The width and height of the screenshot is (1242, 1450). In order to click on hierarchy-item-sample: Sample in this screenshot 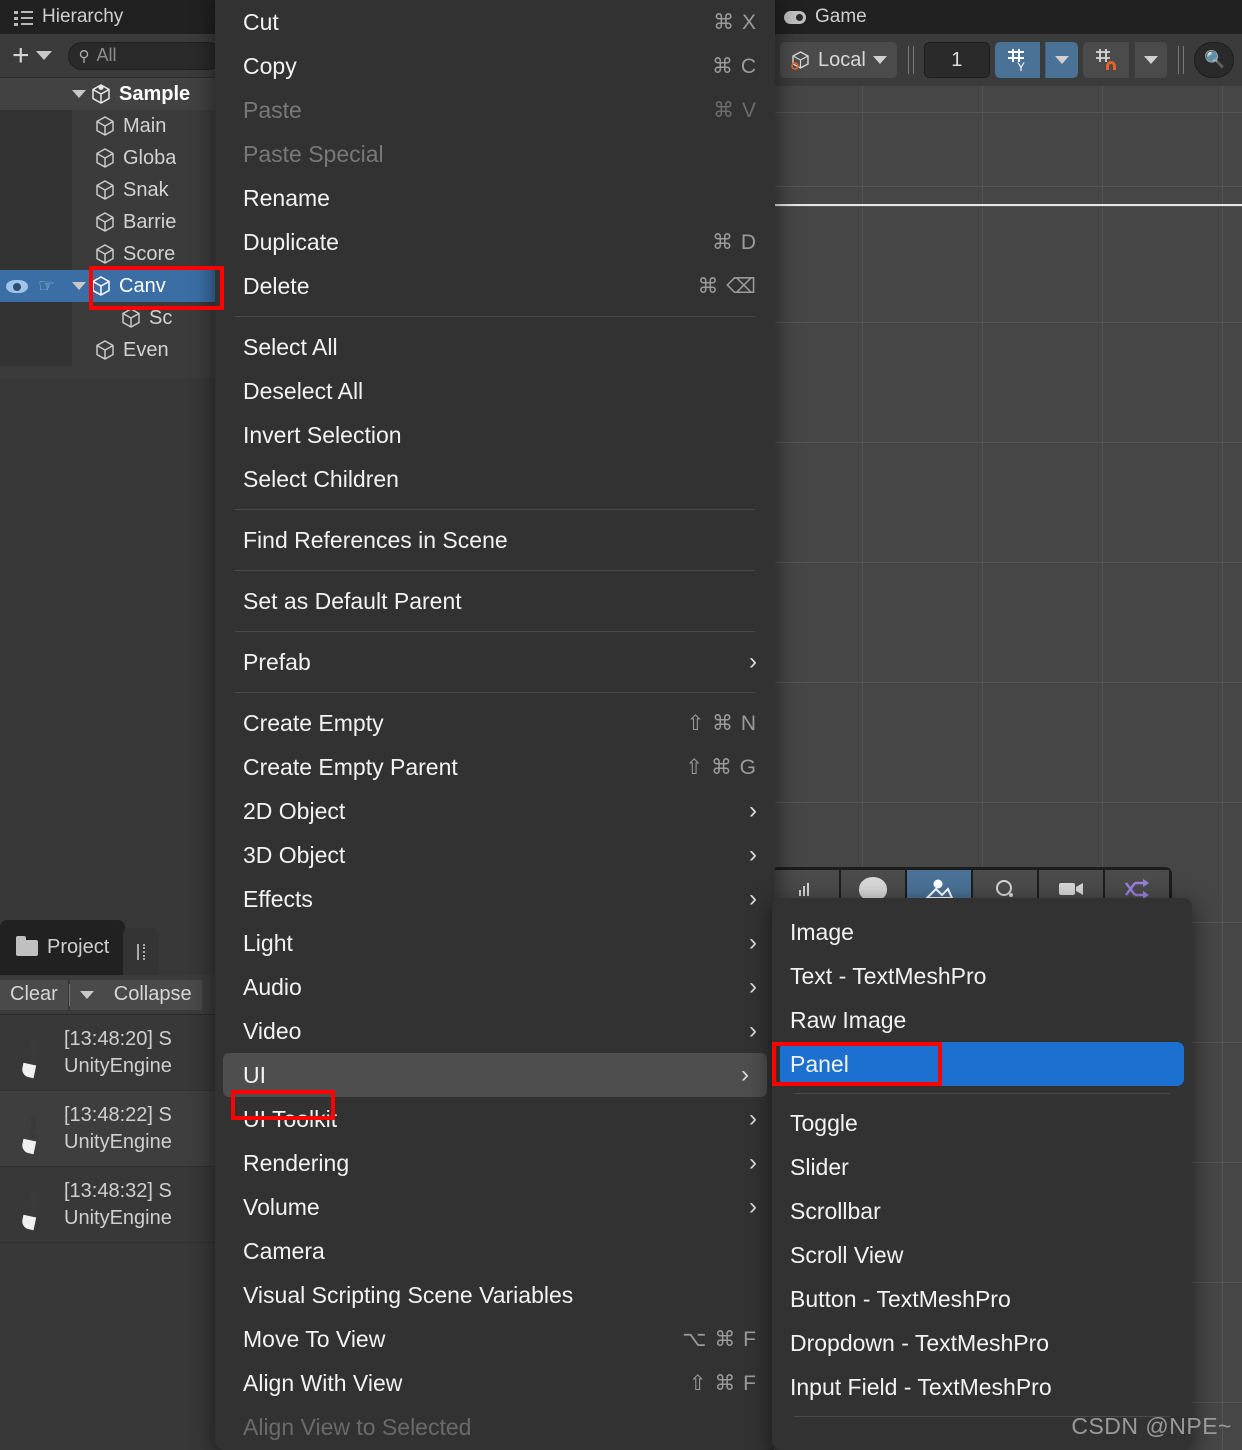, I will do `click(115, 94)`.